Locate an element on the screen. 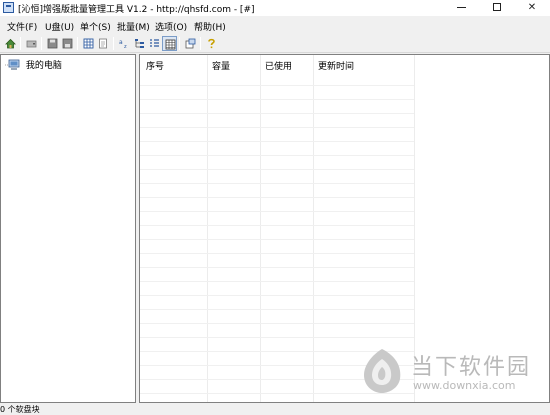 The image size is (550, 415). export-icon is located at coordinates (103, 43).